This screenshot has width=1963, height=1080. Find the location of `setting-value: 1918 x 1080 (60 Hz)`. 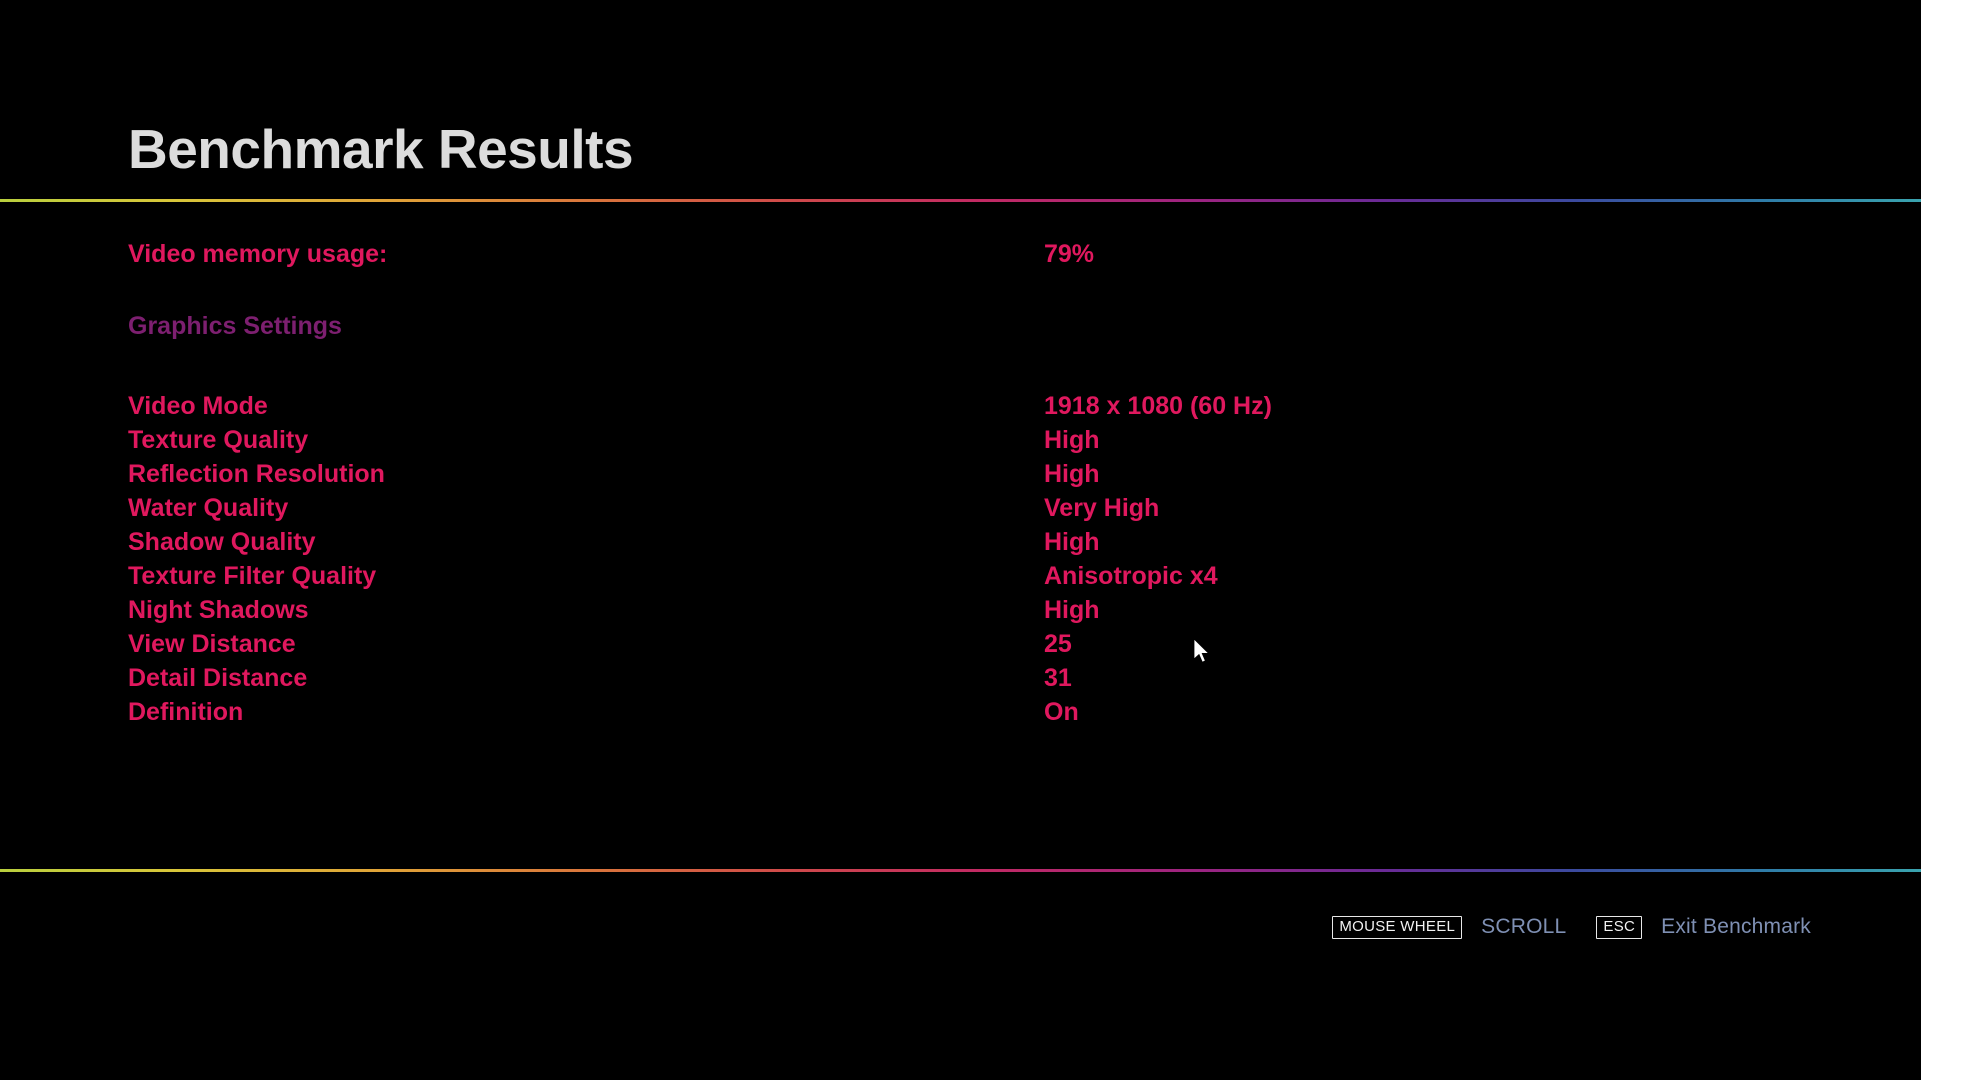

setting-value: 1918 x 1080 (60 Hz) is located at coordinates (1158, 406).